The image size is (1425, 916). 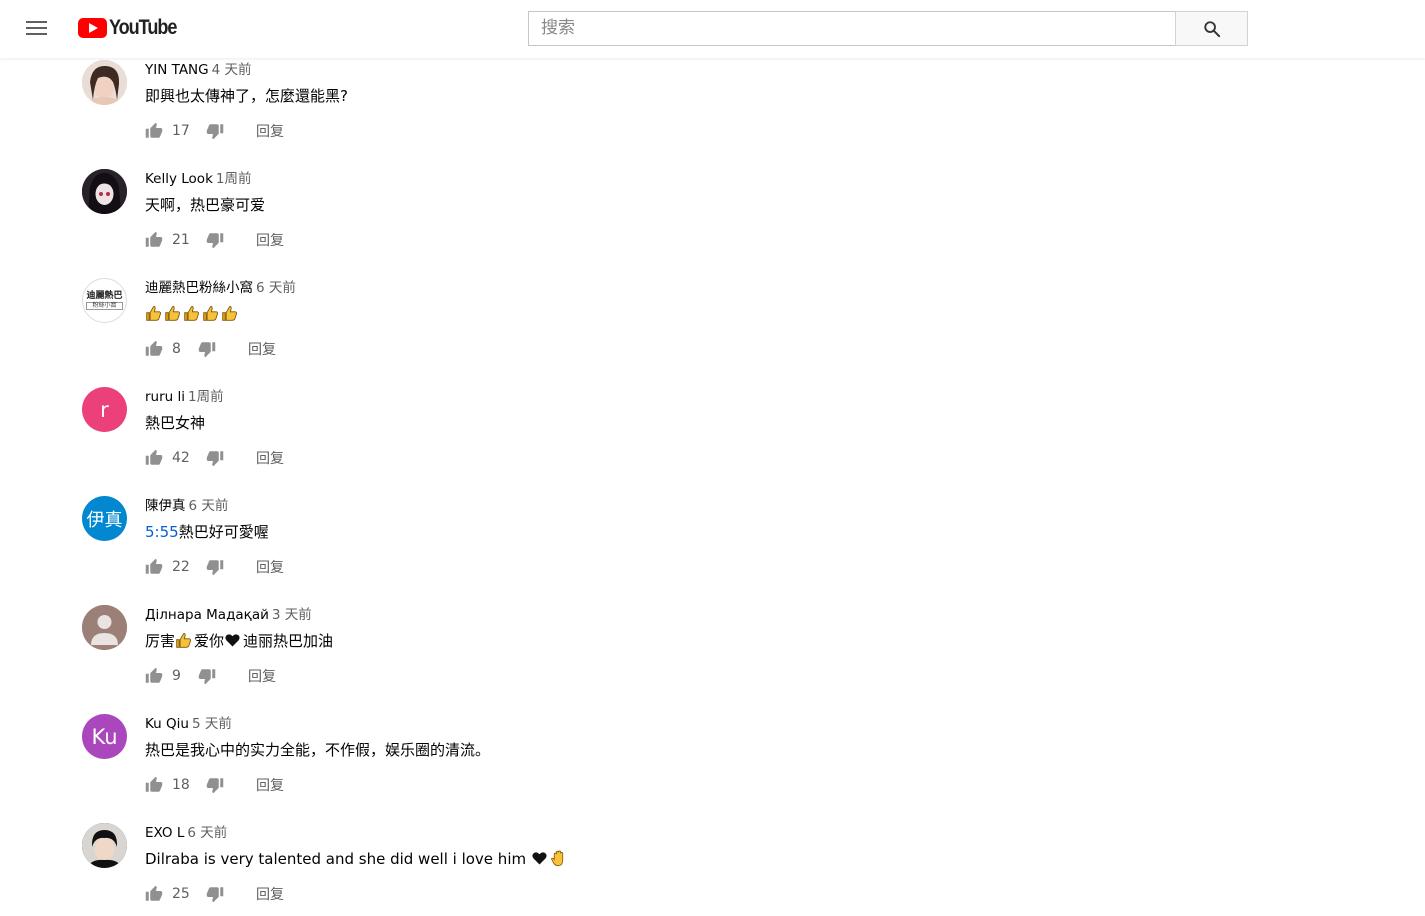 I want to click on comment-author: ruru li, so click(x=165, y=397).